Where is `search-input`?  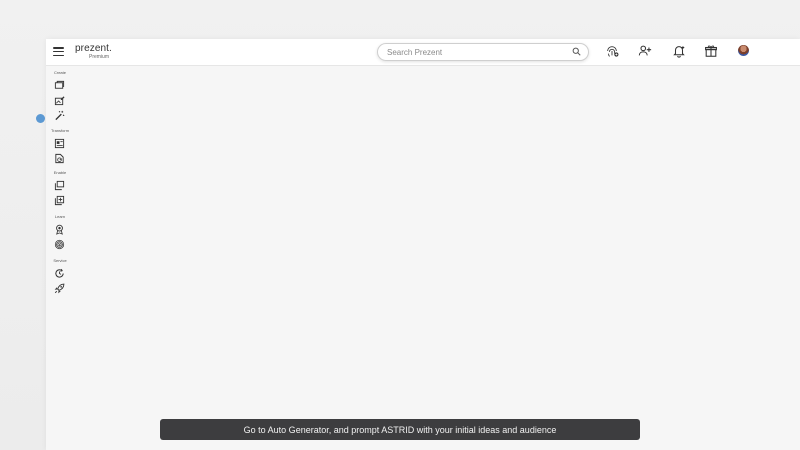
search-input is located at coordinates (477, 52).